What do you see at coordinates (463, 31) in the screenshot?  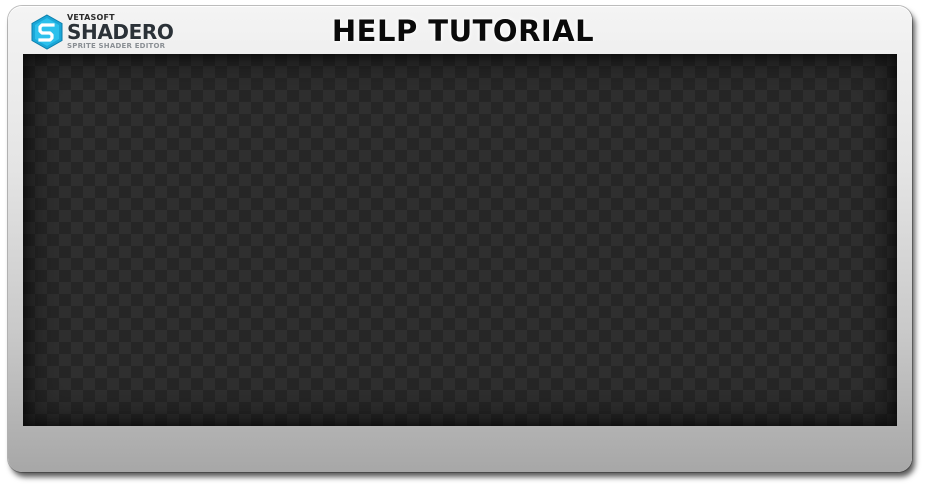 I see `window-title: HELP TUTORIAL` at bounding box center [463, 31].